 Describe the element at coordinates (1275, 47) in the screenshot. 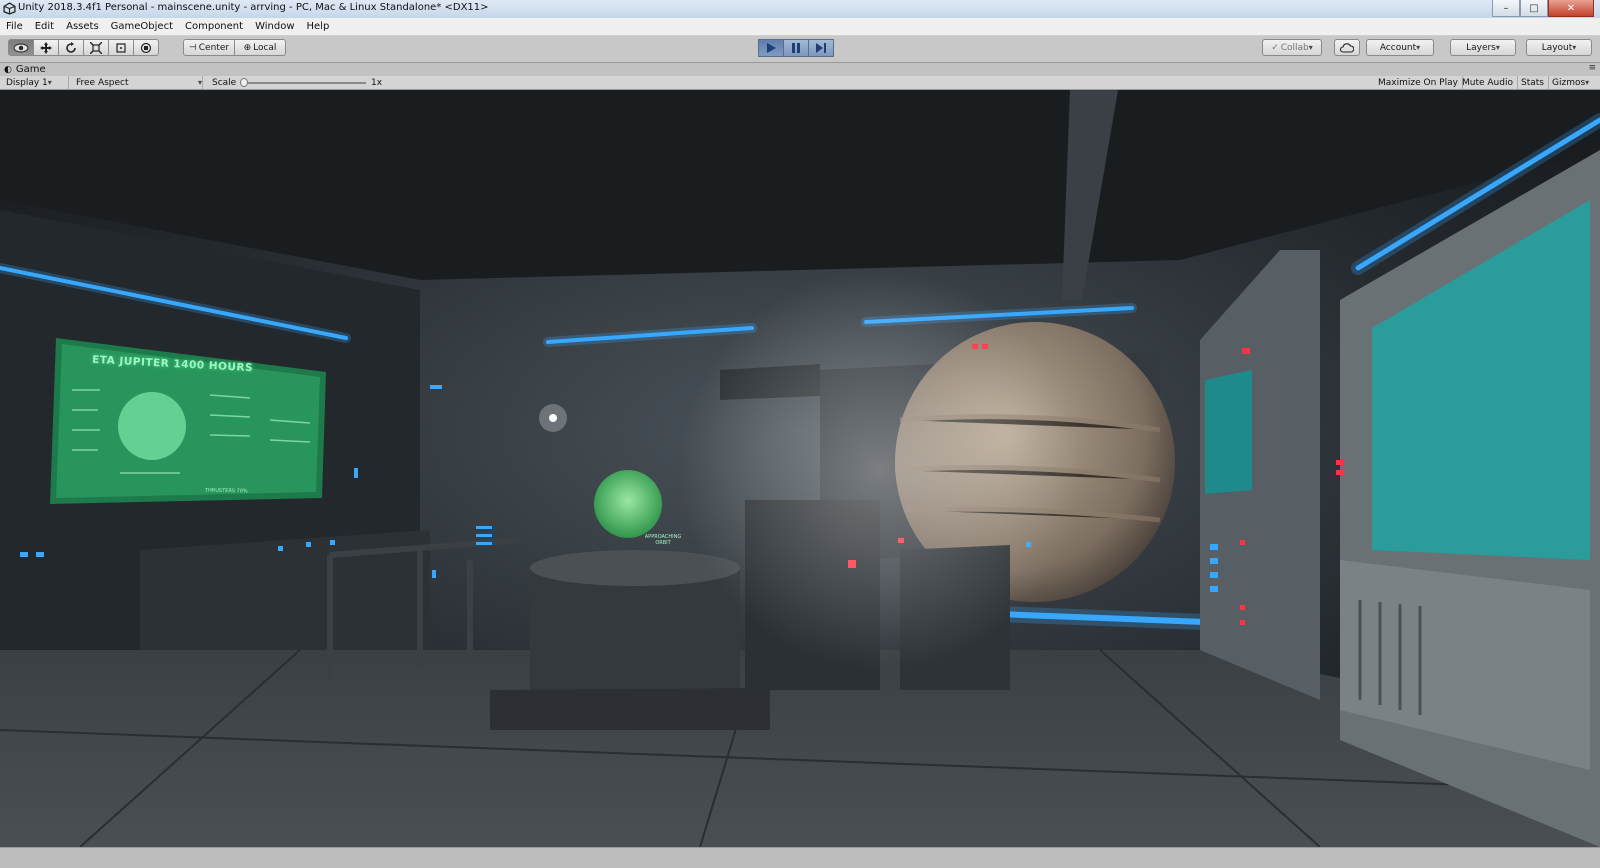

I see `collab-check-icon: ✓` at that location.